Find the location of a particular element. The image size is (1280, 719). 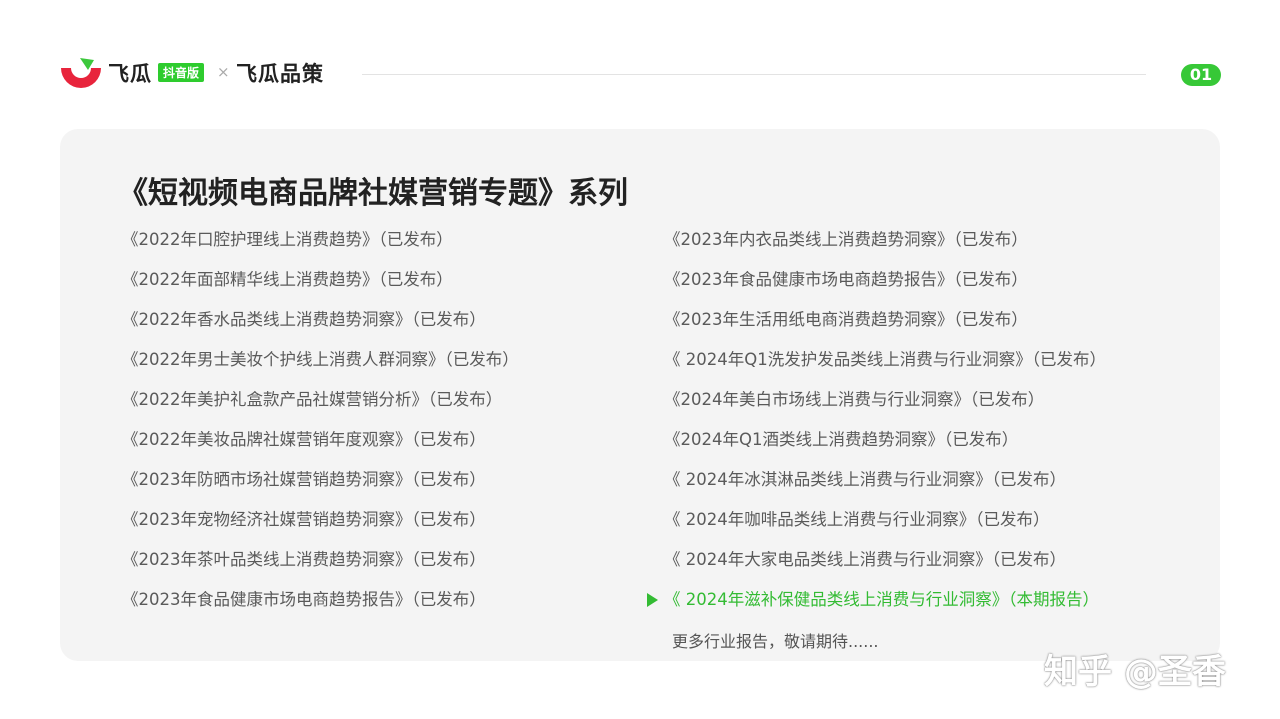

feigua-logo-icon is located at coordinates (81, 73).